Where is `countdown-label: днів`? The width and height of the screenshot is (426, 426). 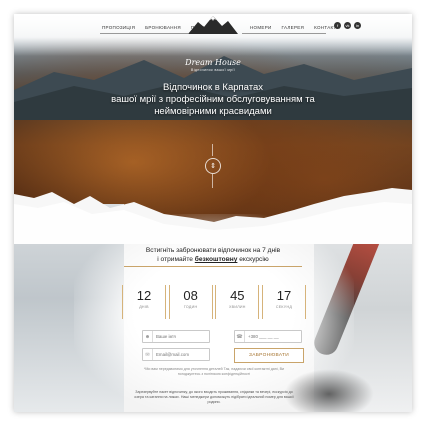
countdown-label: днів is located at coordinates (144, 307).